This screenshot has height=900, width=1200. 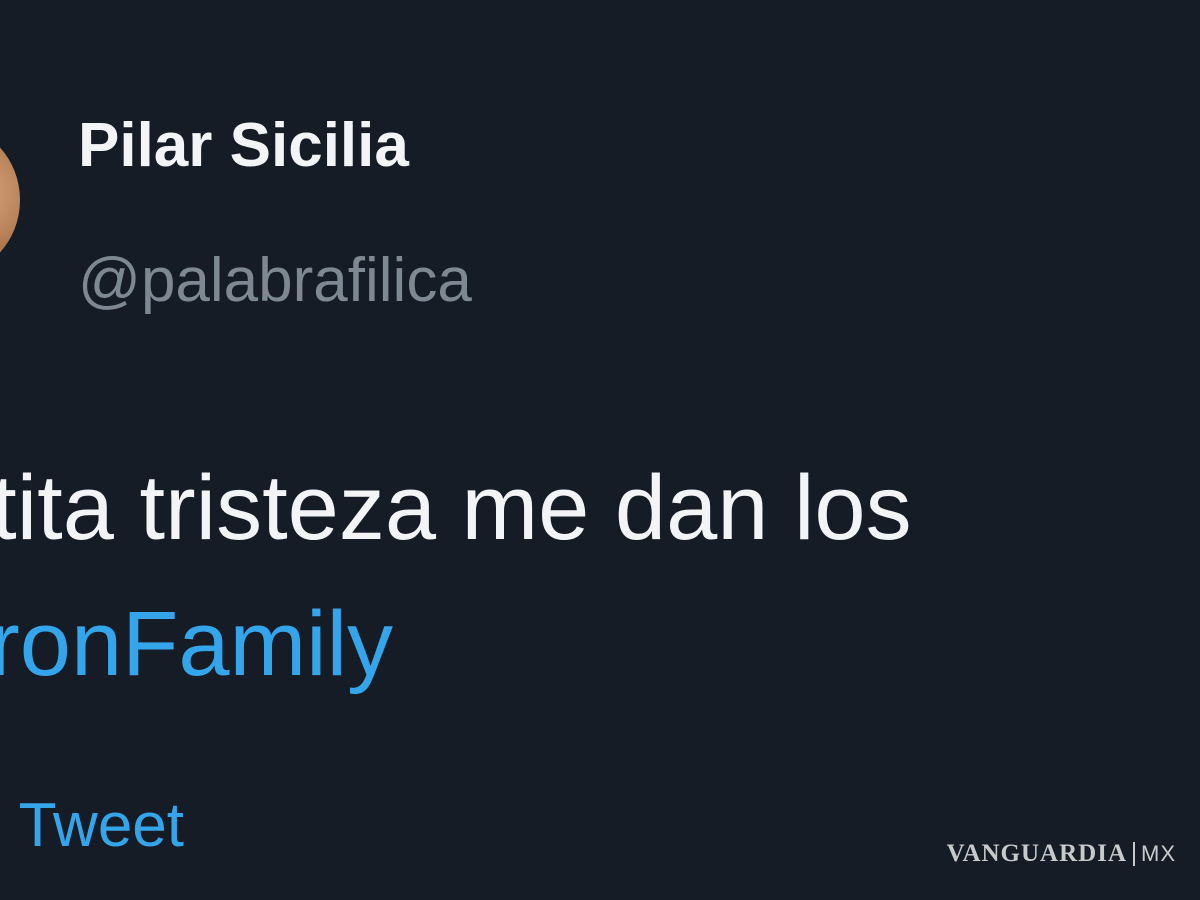 I want to click on author-avatar, so click(x=10, y=200).